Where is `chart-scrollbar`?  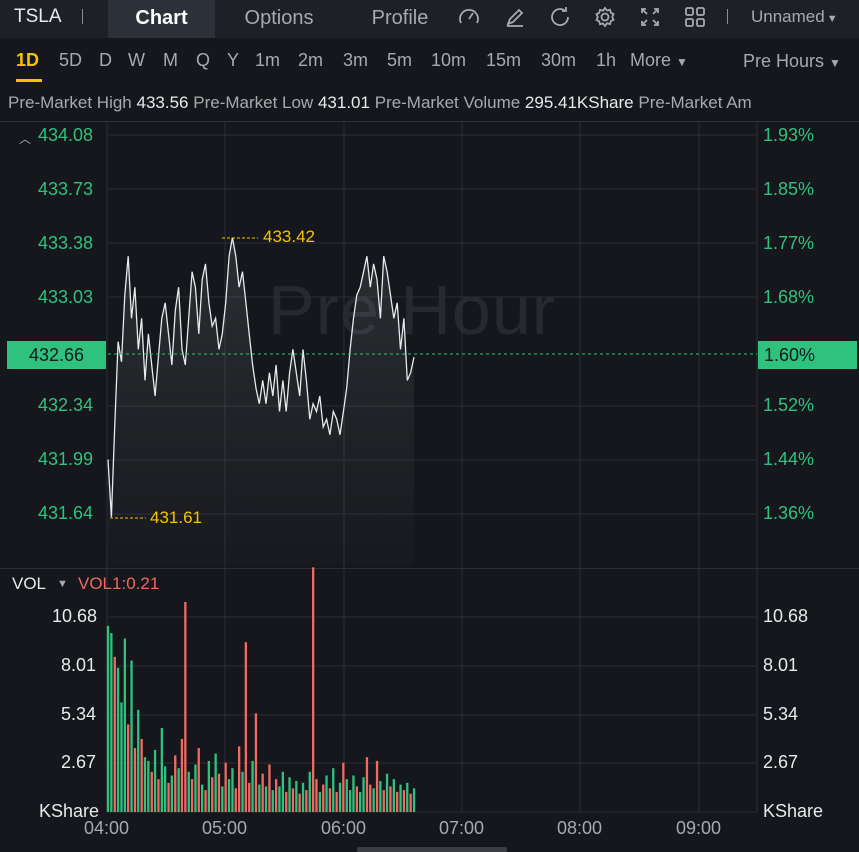
chart-scrollbar is located at coordinates (432, 849).